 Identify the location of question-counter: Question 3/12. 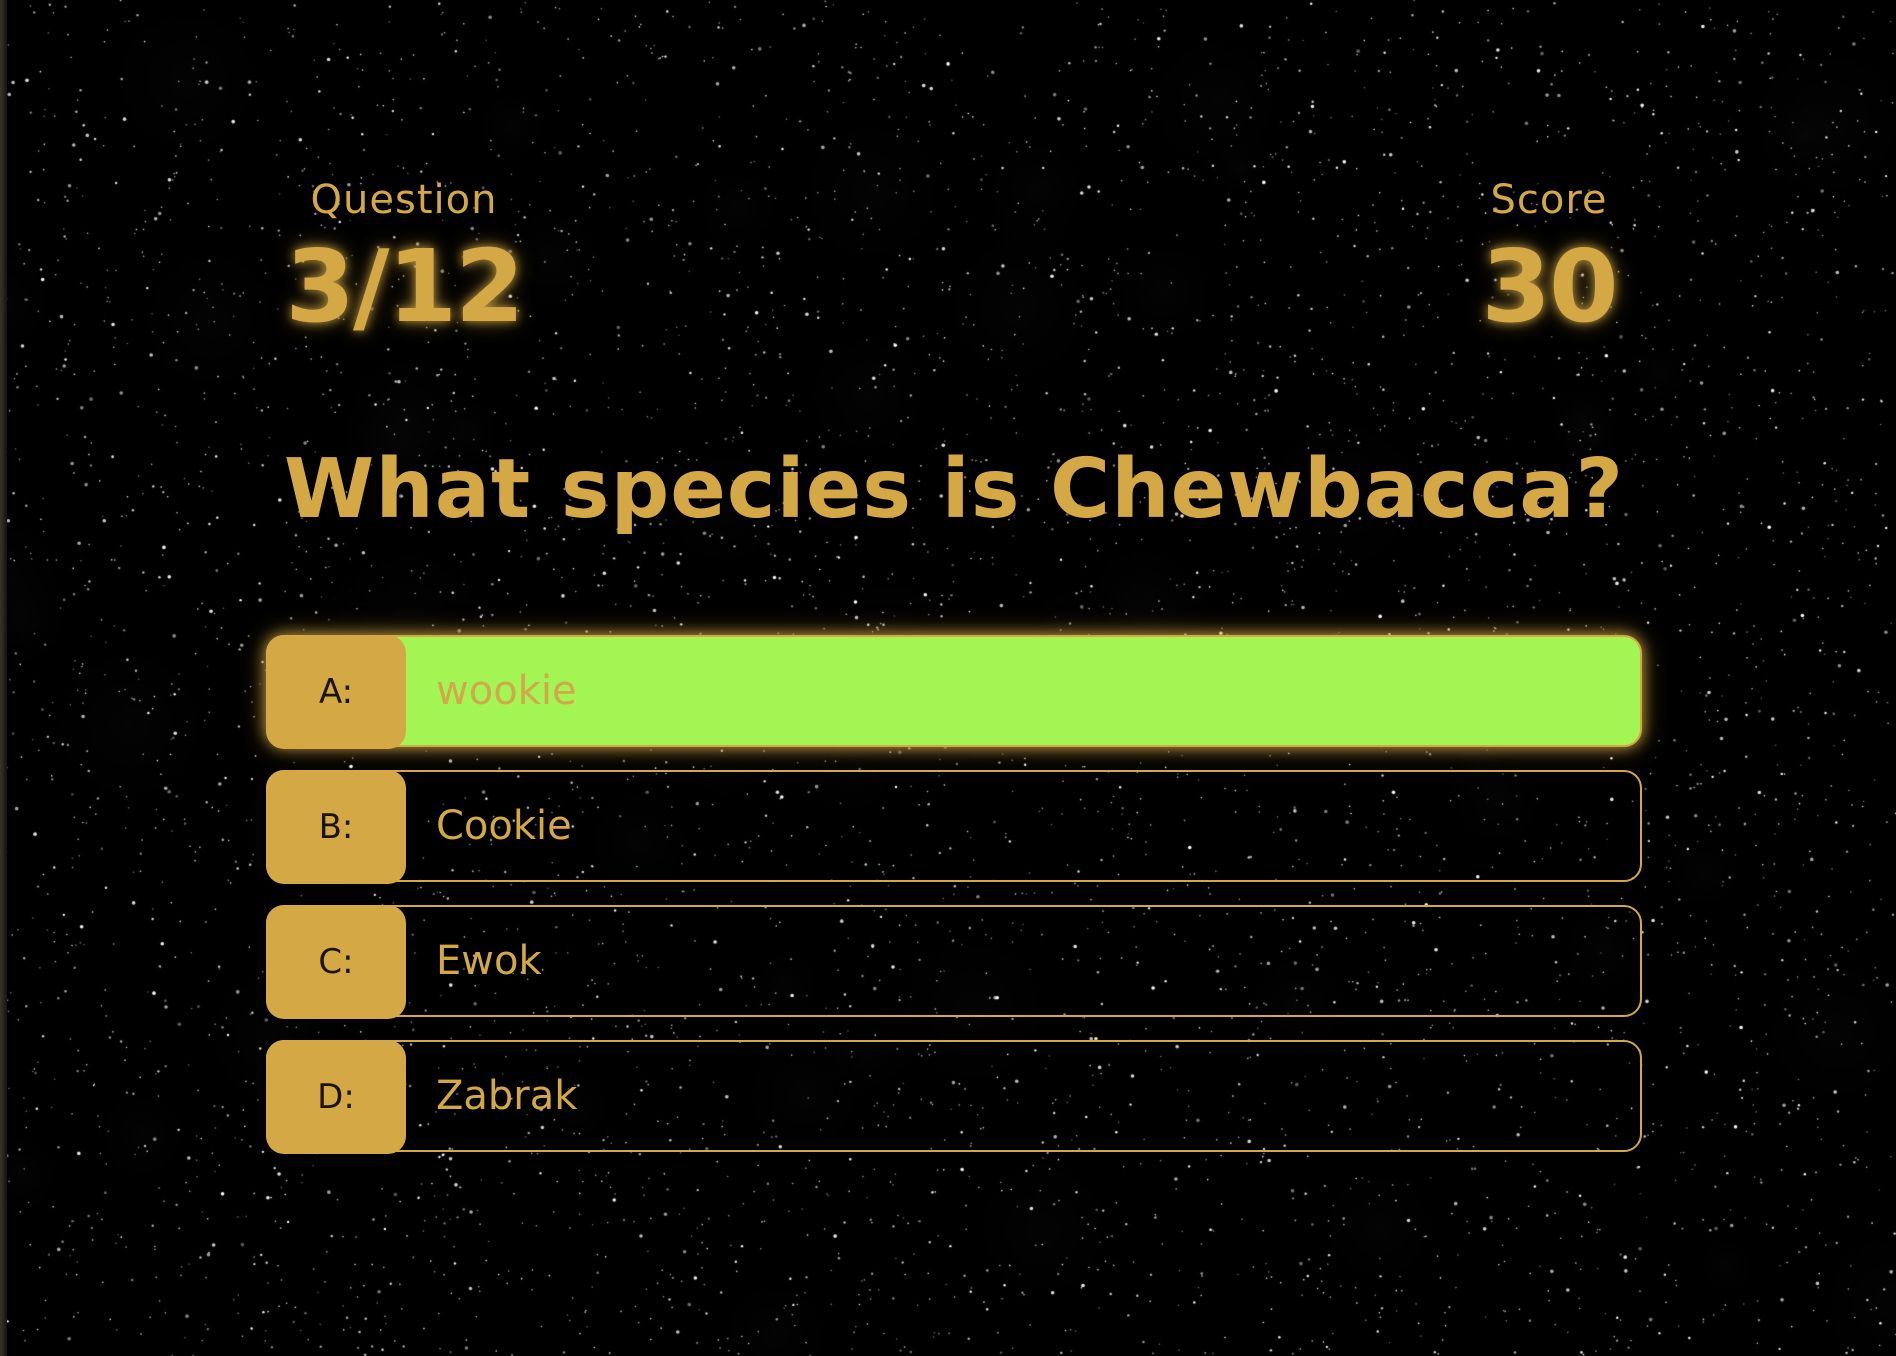
(404, 256).